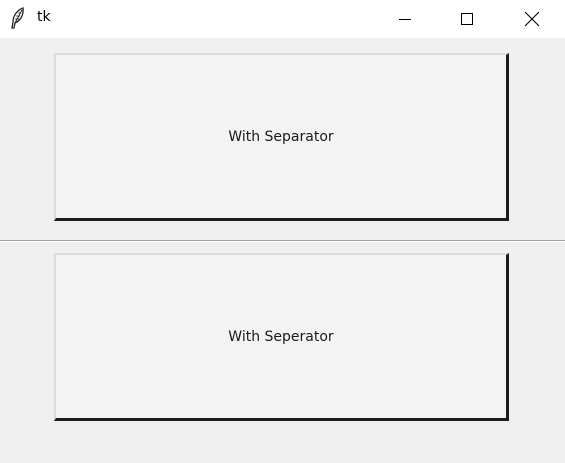 The height and width of the screenshot is (463, 565). What do you see at coordinates (18, 18) in the screenshot?
I see `feather-icon` at bounding box center [18, 18].